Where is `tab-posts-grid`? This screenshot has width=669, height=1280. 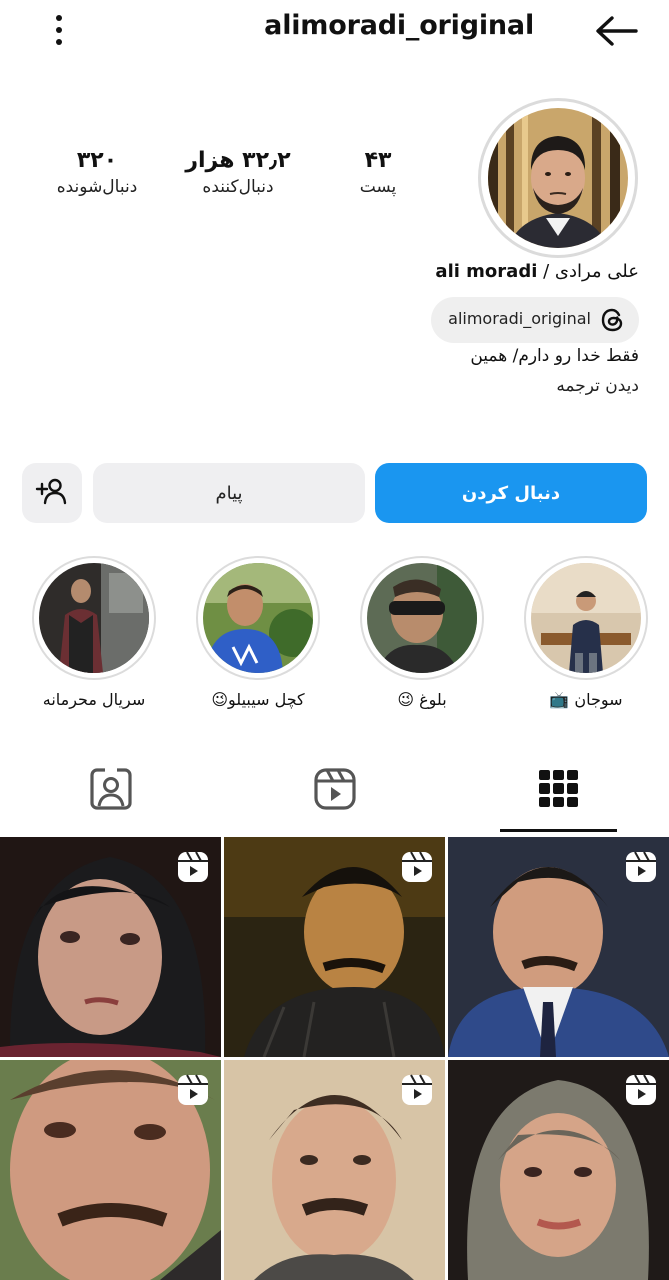 tab-posts-grid is located at coordinates (559, 792).